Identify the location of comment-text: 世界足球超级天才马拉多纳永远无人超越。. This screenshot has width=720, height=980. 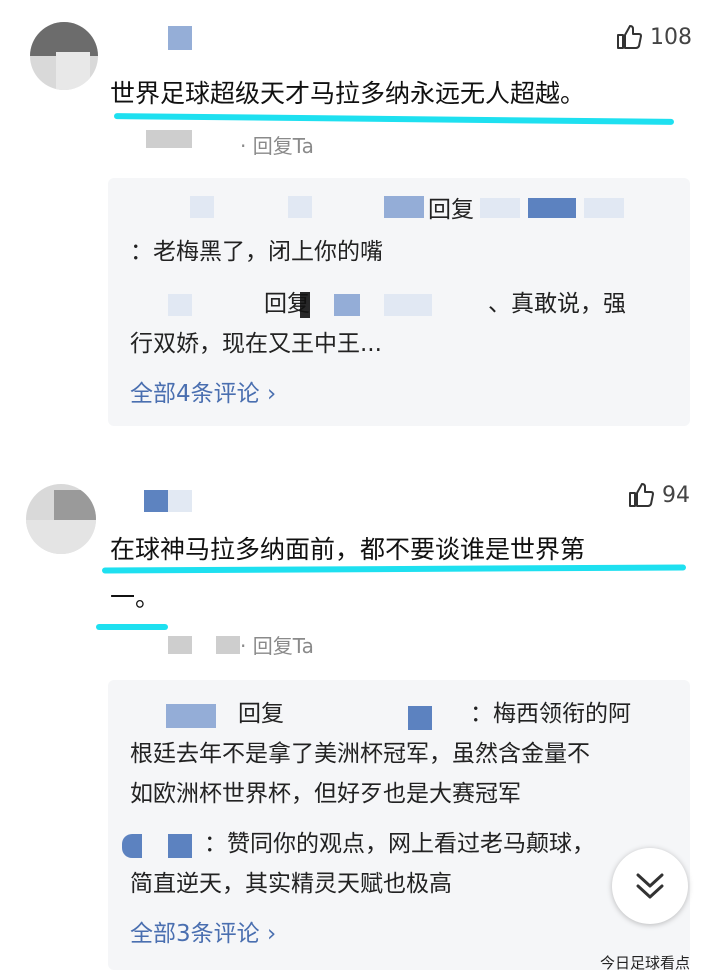
(348, 93).